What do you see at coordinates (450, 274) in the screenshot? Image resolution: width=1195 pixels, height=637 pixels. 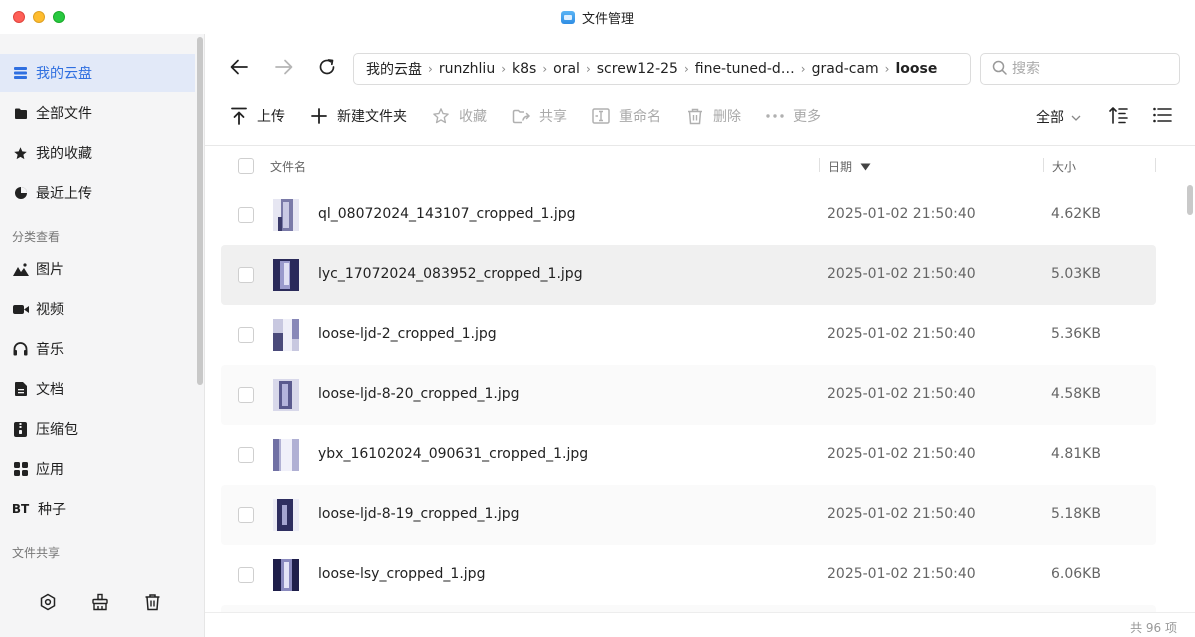 I see `file-name: lyc_17072024_083952_cropped_1.jpg` at bounding box center [450, 274].